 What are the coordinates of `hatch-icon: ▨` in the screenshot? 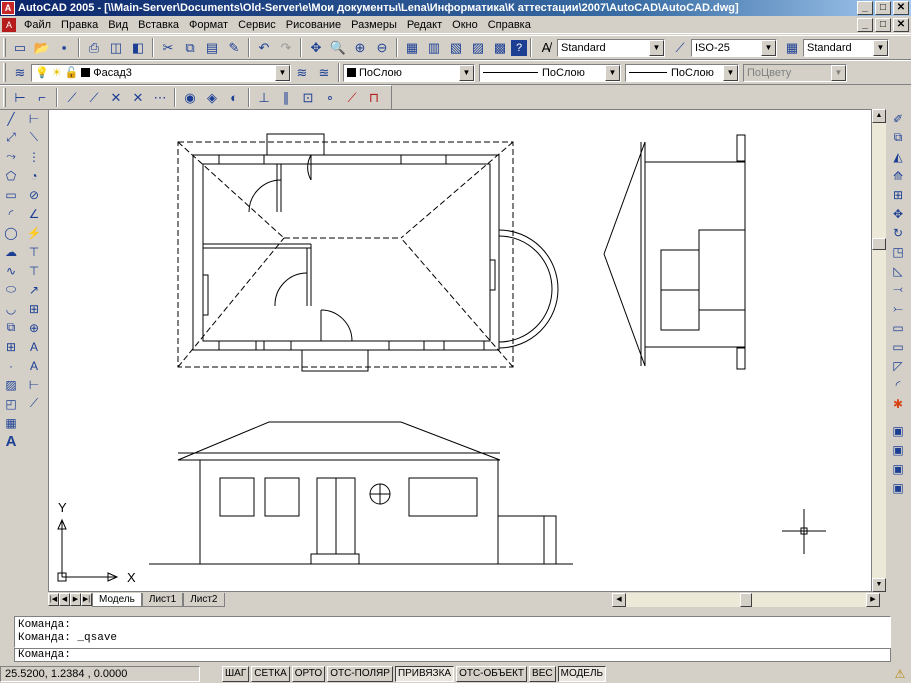 It's located at (11, 384).